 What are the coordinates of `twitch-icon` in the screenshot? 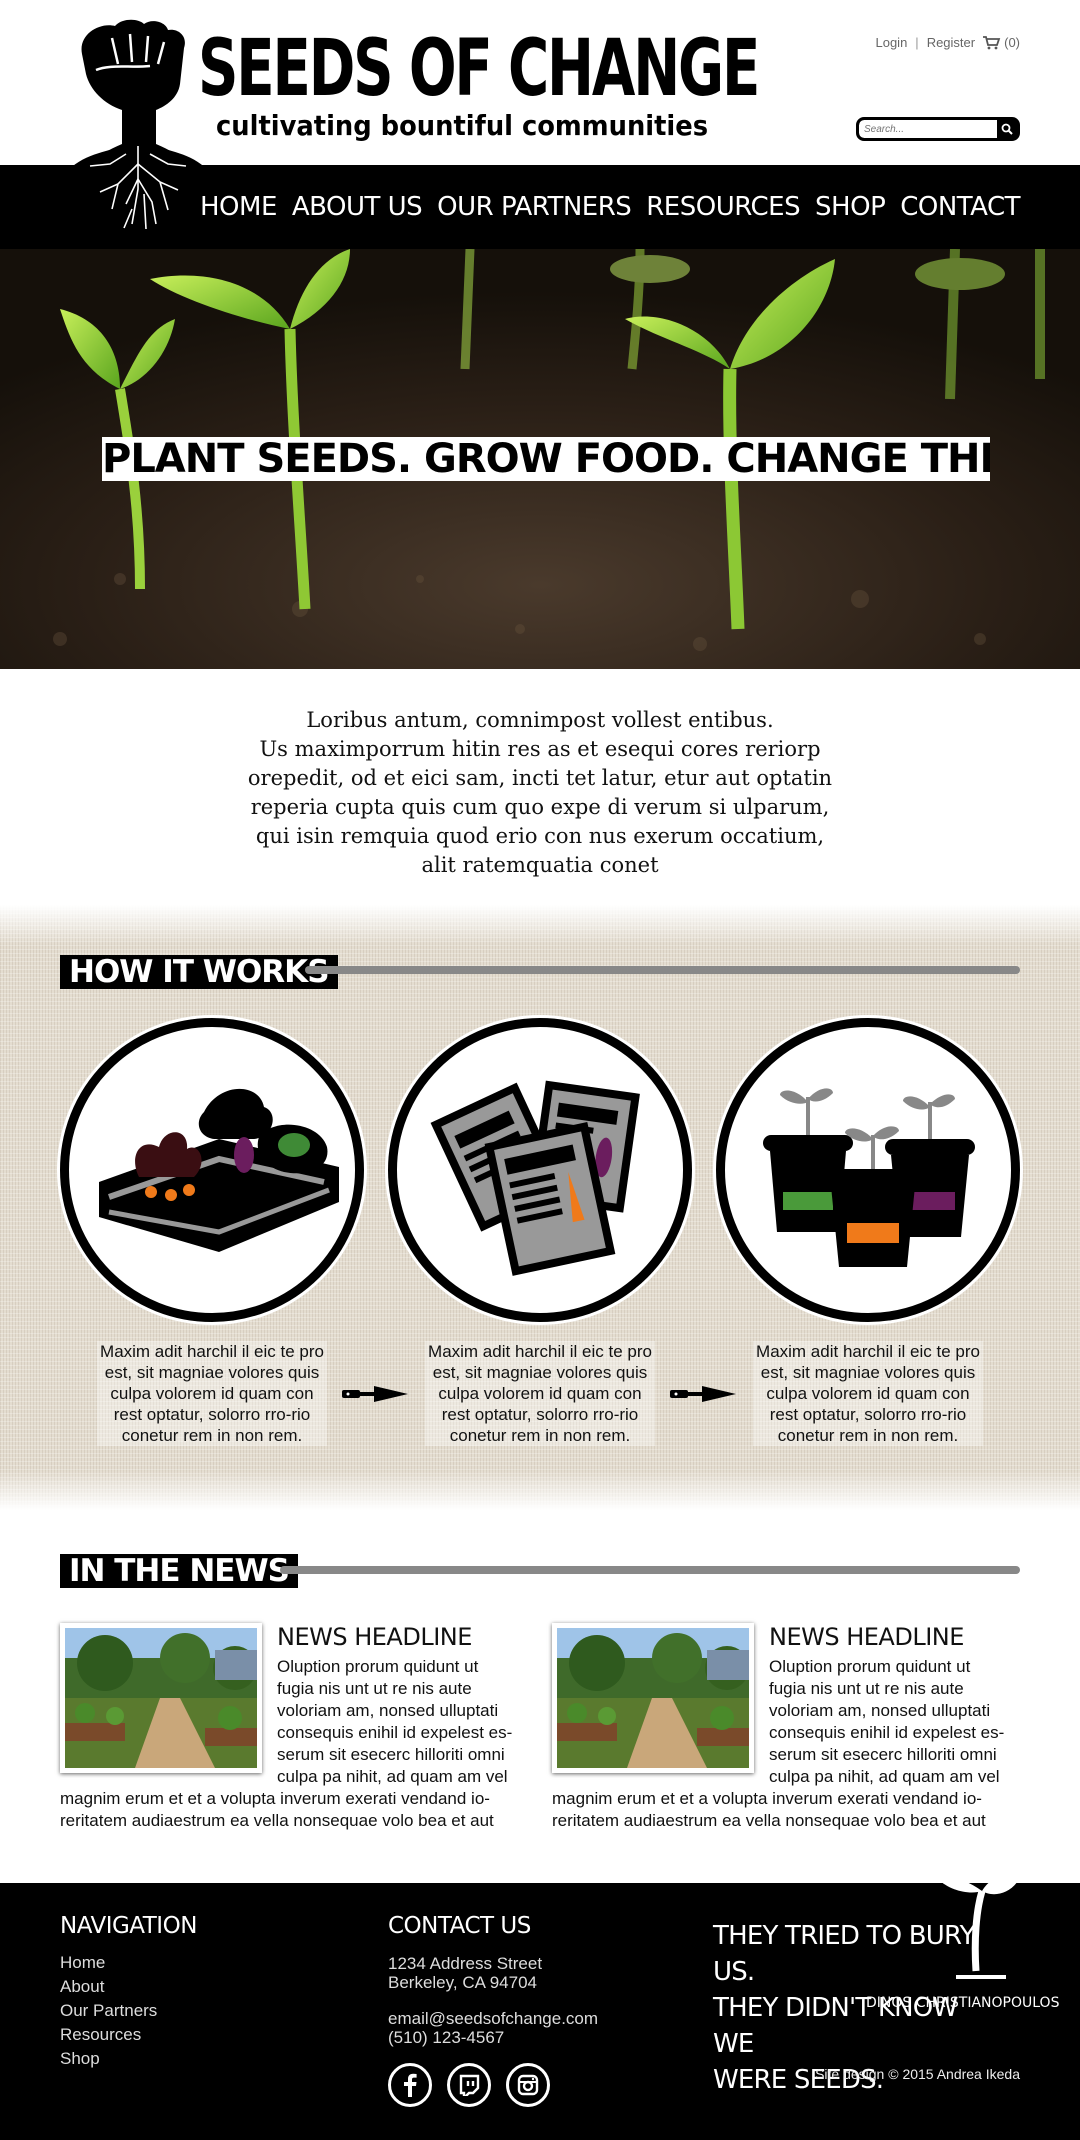 It's located at (469, 2085).